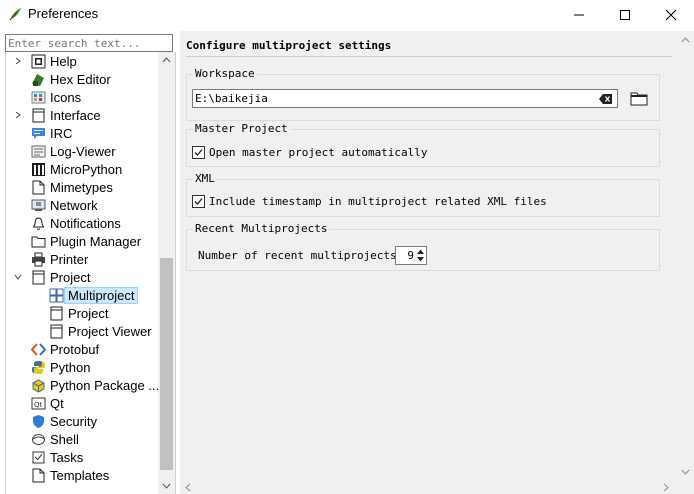 The height and width of the screenshot is (494, 694). I want to click on settings-horizontal-scrollbar, so click(428, 487).